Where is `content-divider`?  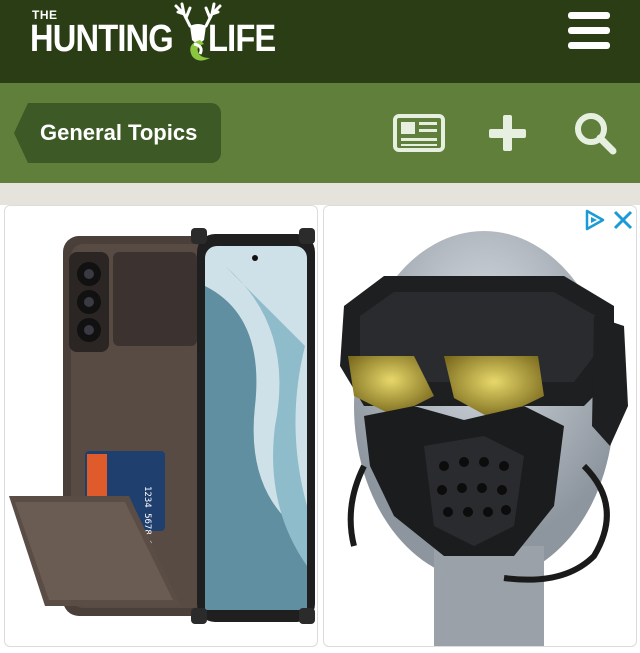
content-divider is located at coordinates (320, 194).